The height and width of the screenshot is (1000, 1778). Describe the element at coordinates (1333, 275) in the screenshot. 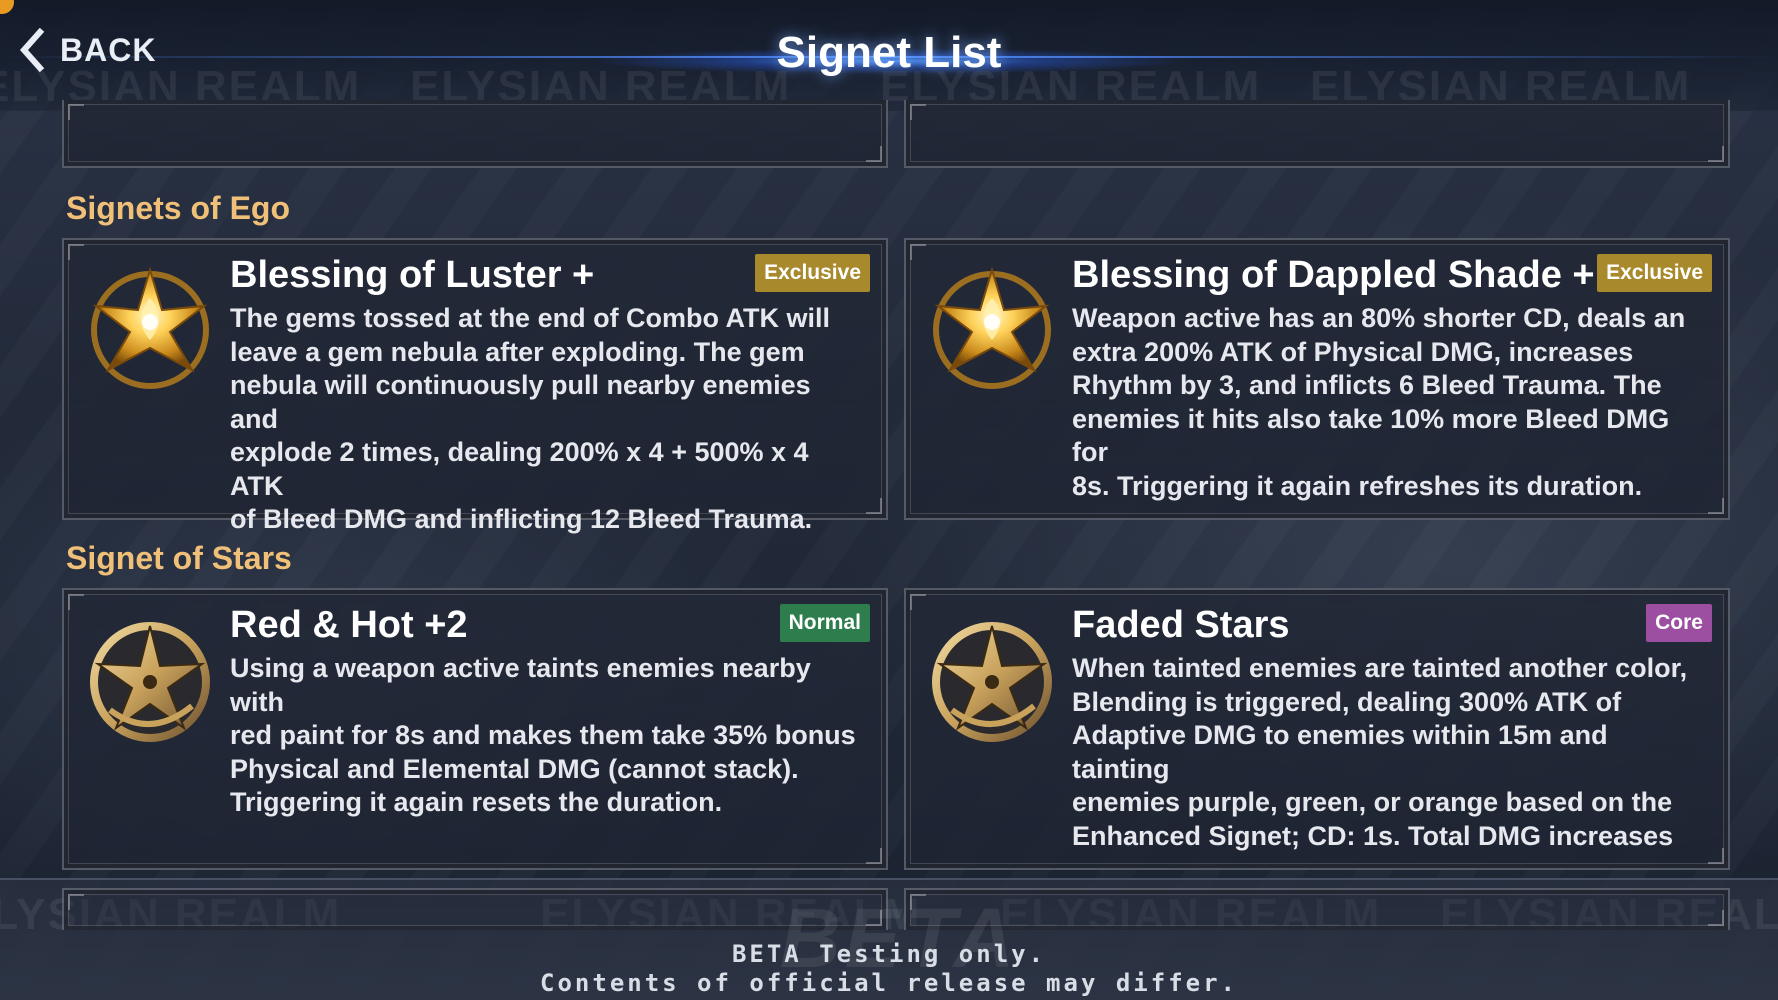

I see `signet-name: Blessing of Dappled Shade +` at that location.